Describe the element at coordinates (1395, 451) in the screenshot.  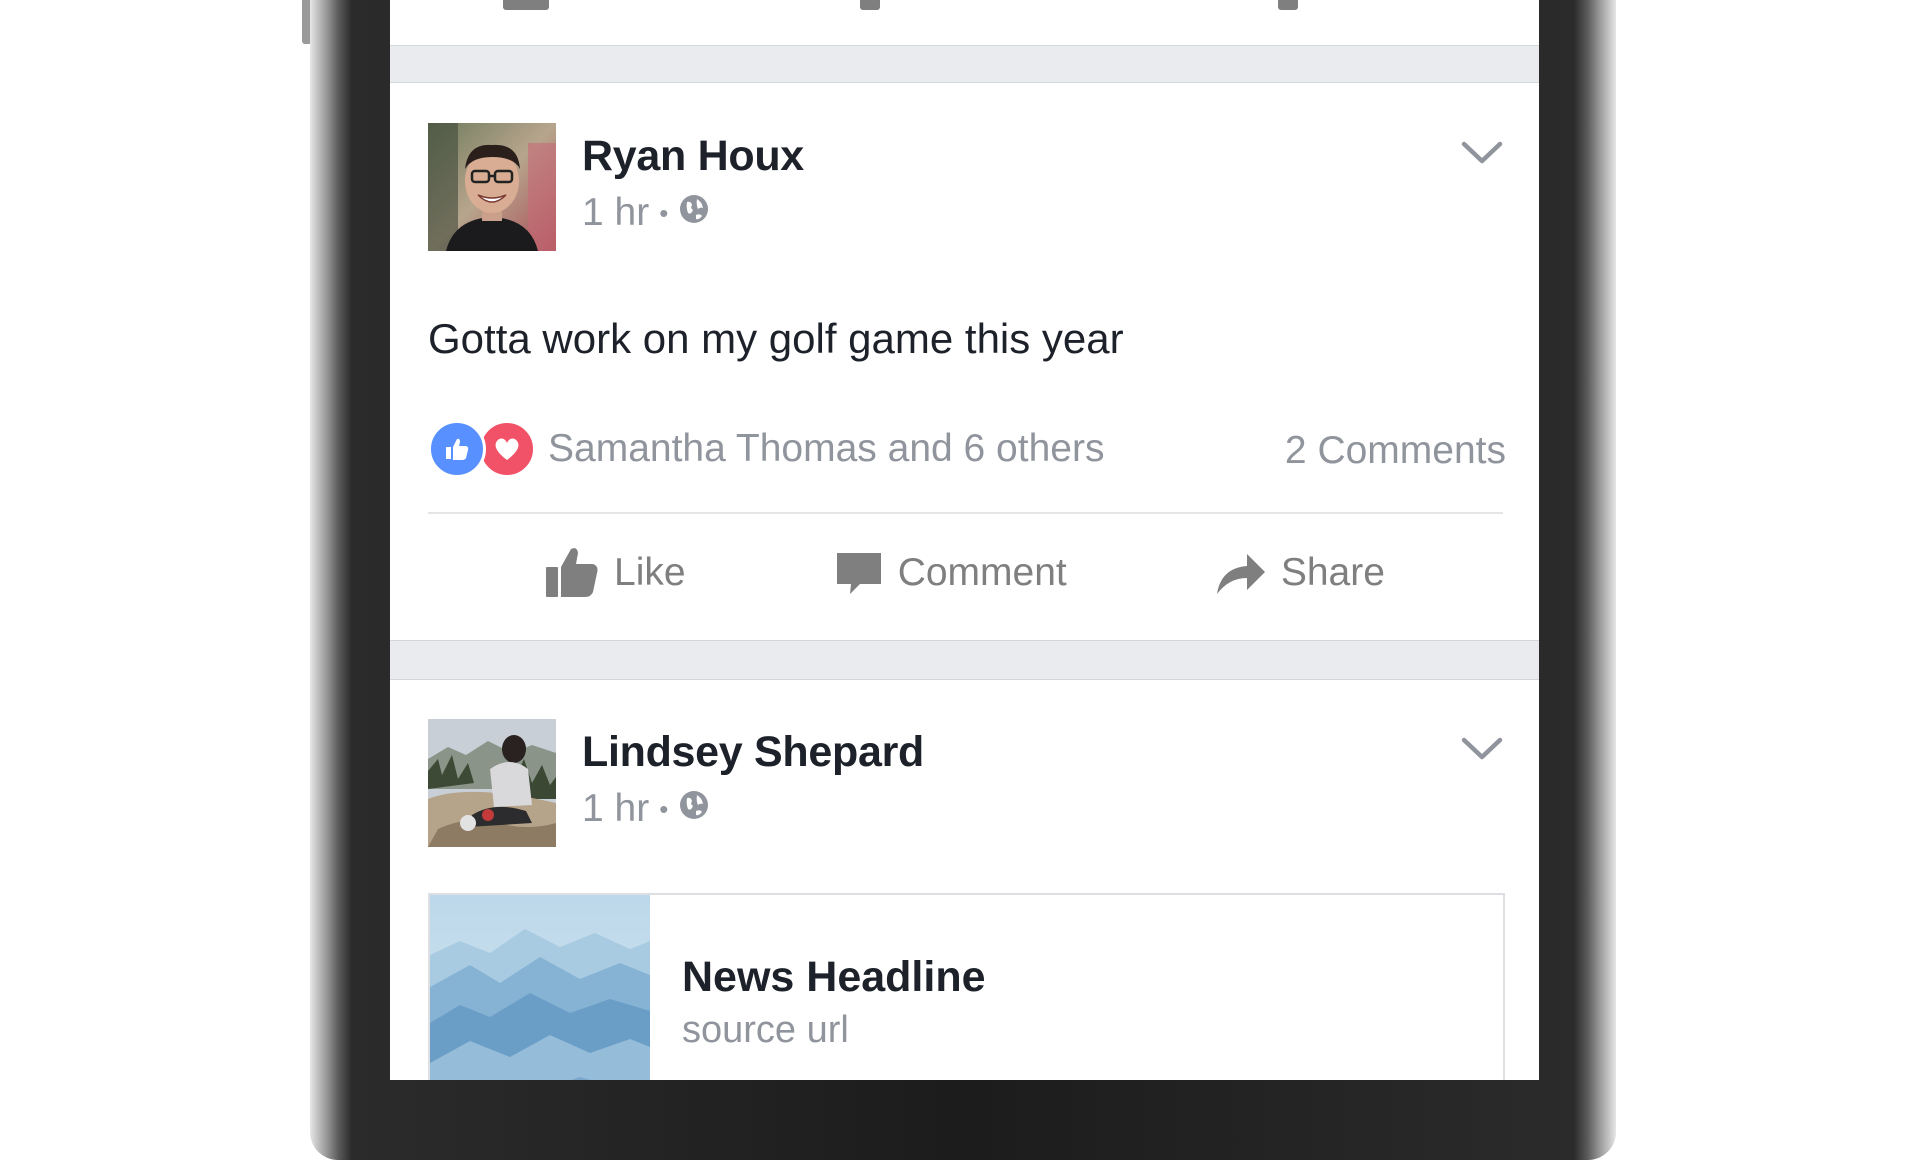
I see `comments-count: 2 Comments` at that location.